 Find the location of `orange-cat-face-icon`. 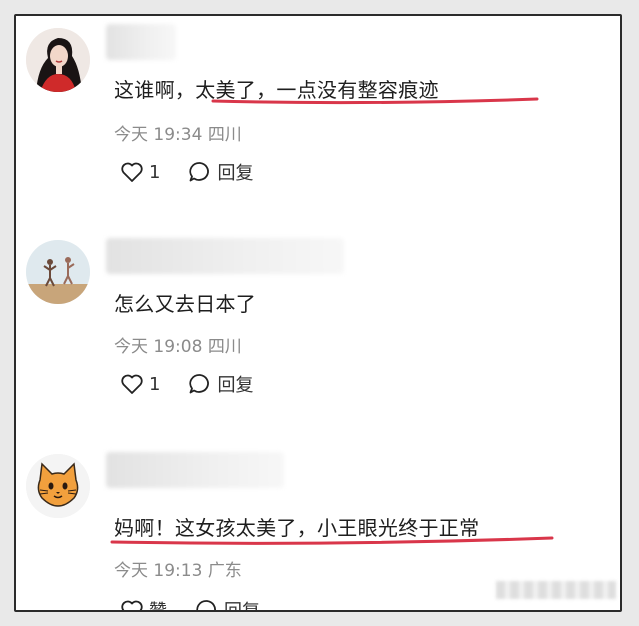

orange-cat-face-icon is located at coordinates (58, 486).